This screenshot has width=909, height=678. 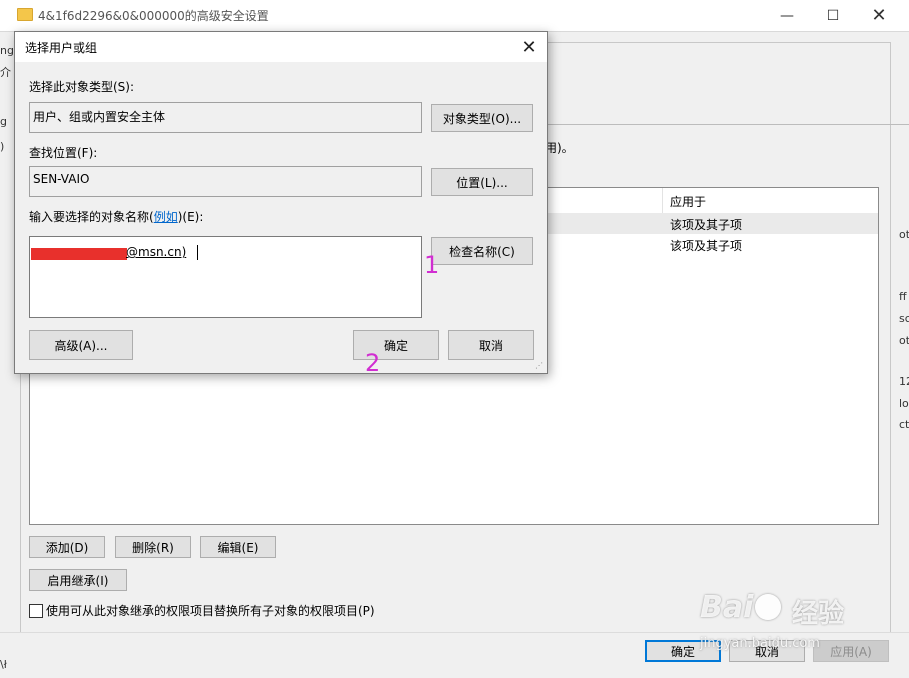 I want to click on object-type-label: 选择此对象类型(S):, so click(x=82, y=87).